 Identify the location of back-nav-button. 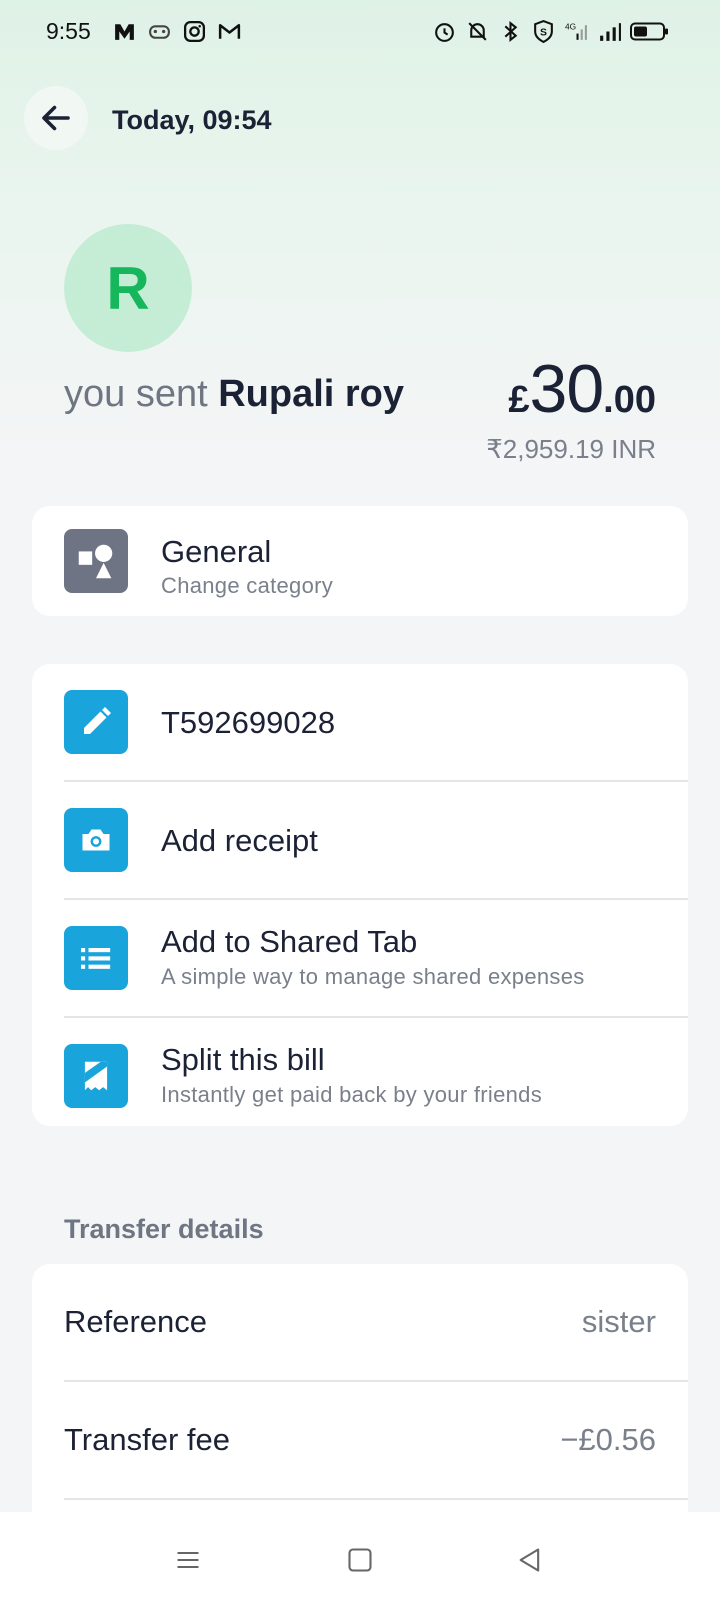
(530, 1560).